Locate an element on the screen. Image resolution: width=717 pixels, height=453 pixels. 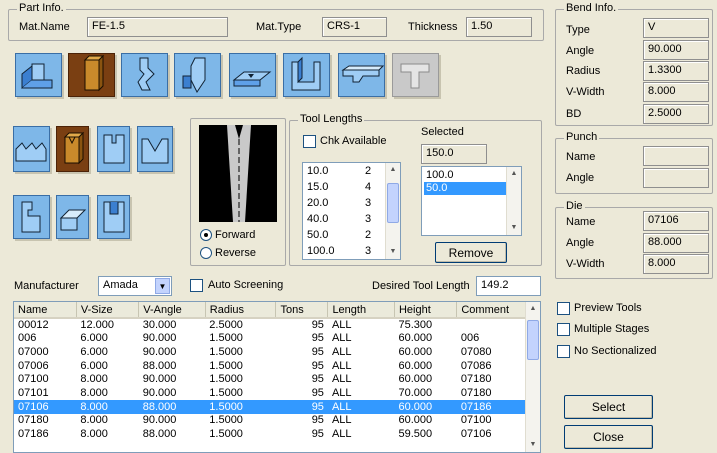
table-row: 00012 12.000 30.000 2.5000 95 ALL 75.300 is located at coordinates (270, 325).